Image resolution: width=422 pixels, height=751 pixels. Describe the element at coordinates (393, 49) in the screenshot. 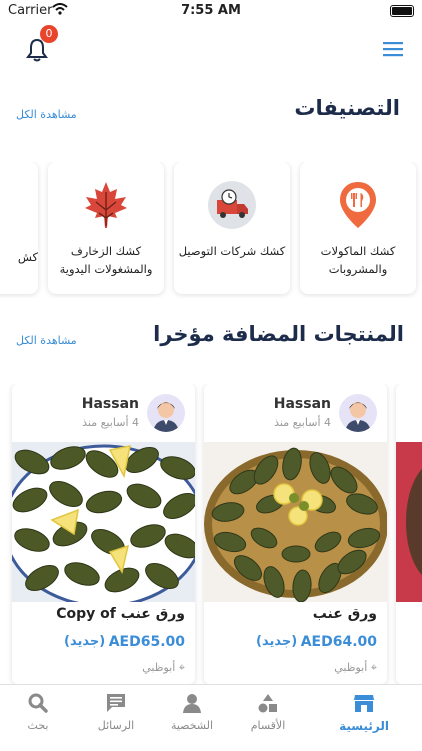

I see `hamburger-menu-icon` at that location.